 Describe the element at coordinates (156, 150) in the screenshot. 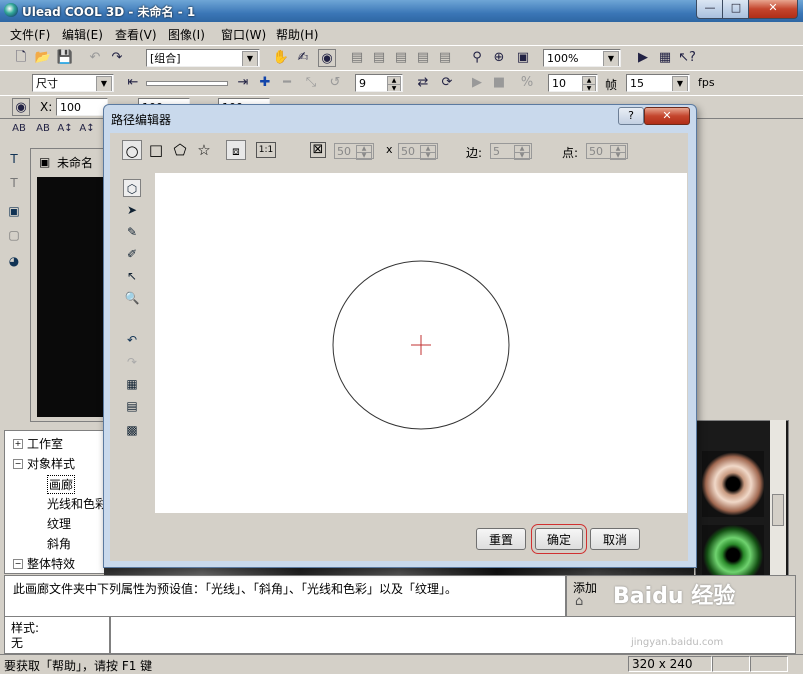

I see `square-shape-icon: □` at that location.